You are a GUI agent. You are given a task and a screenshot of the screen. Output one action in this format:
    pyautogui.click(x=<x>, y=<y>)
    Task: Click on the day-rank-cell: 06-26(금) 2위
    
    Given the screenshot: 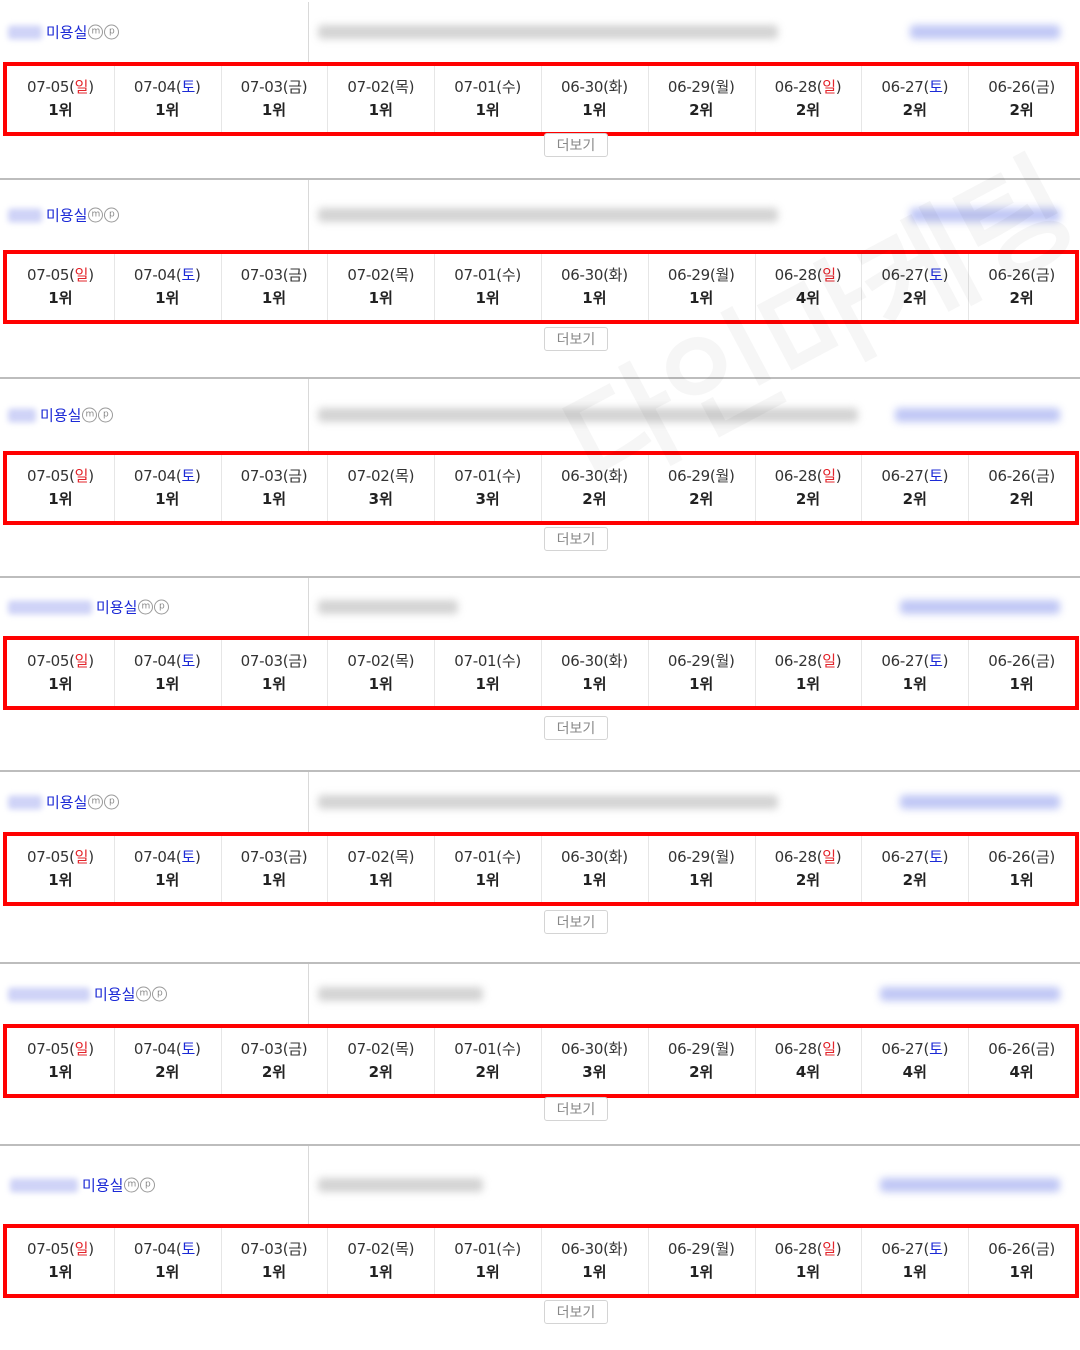 What is the action you would take?
    pyautogui.click(x=1021, y=99)
    